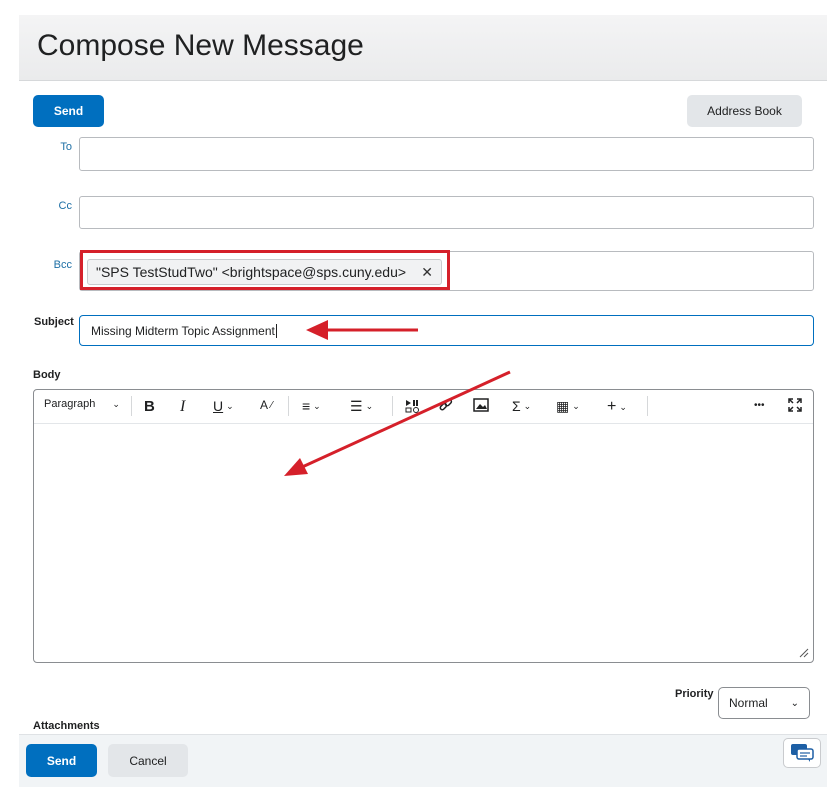  What do you see at coordinates (748, 703) in the screenshot?
I see `priority-selected-value: Normal` at bounding box center [748, 703].